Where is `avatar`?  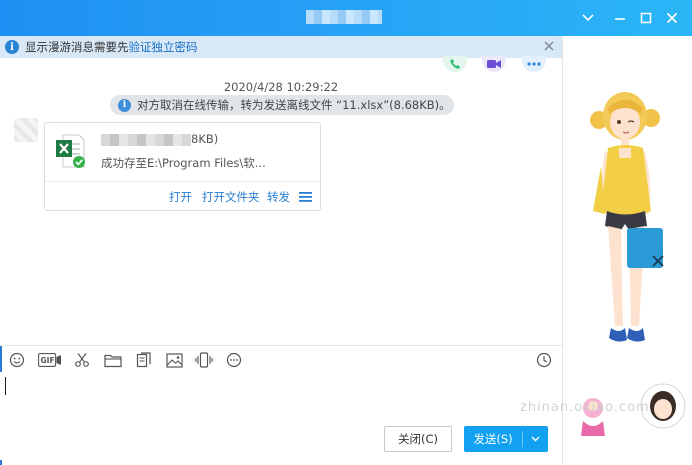 avatar is located at coordinates (26, 130).